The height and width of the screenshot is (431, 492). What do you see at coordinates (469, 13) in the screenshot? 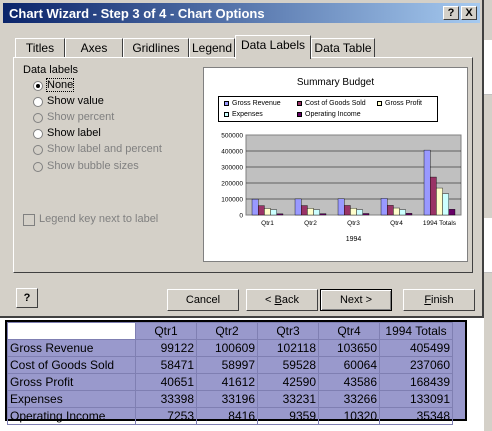
I see `close-button: X` at bounding box center [469, 13].